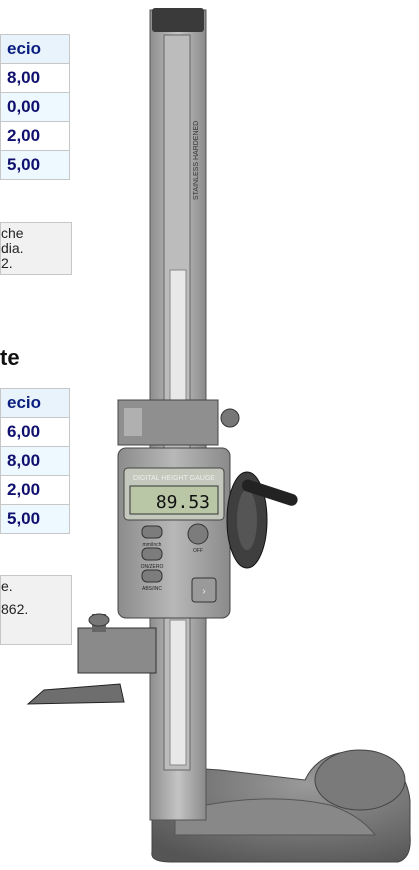  Describe the element at coordinates (262, 520) in the screenshot. I see `handwheel` at that location.